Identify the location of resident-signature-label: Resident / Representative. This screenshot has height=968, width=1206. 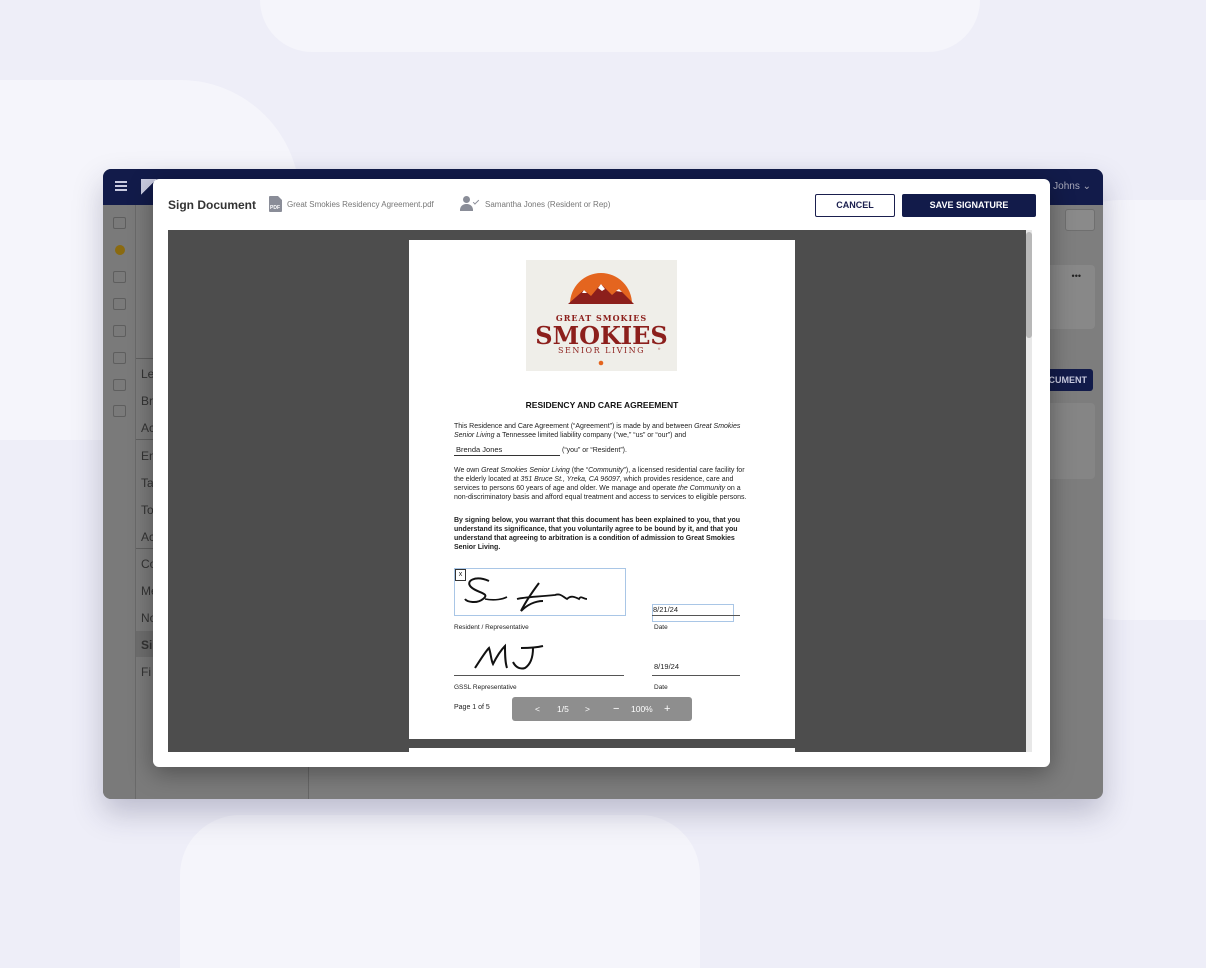
(491, 627).